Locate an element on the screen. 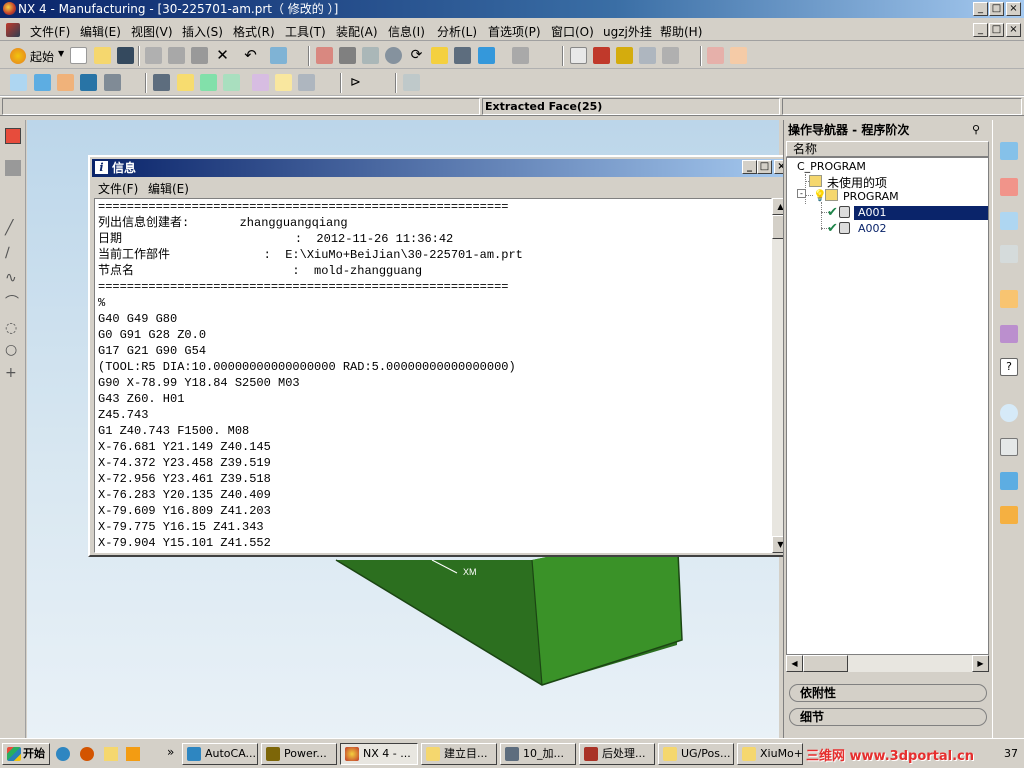 The height and width of the screenshot is (768, 1024). menu-ugzj-plugin: ugzj外挂 is located at coordinates (627, 31).